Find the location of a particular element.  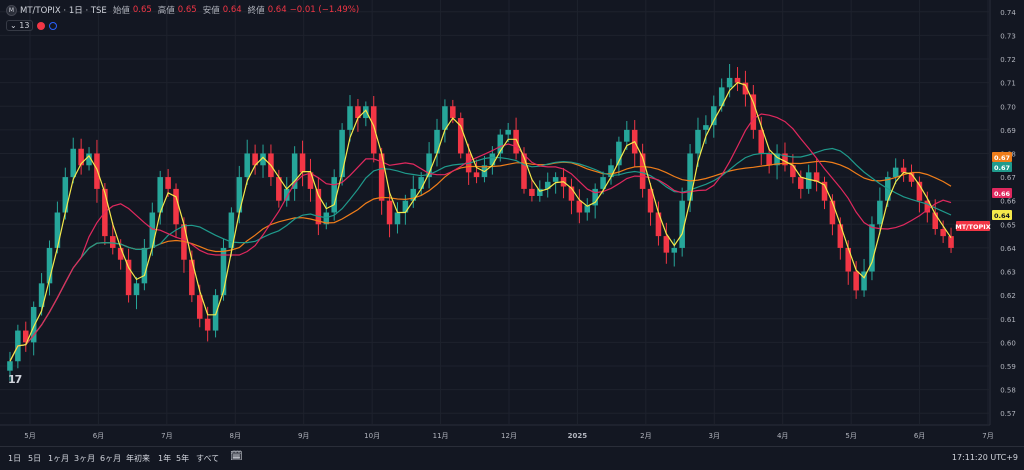

tf-all: すべて is located at coordinates (207, 458).